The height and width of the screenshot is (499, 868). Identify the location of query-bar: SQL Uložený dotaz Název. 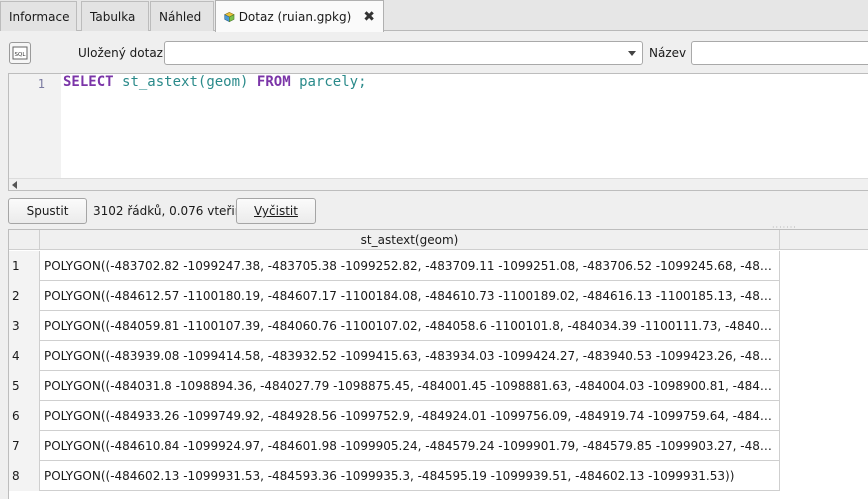
(434, 53).